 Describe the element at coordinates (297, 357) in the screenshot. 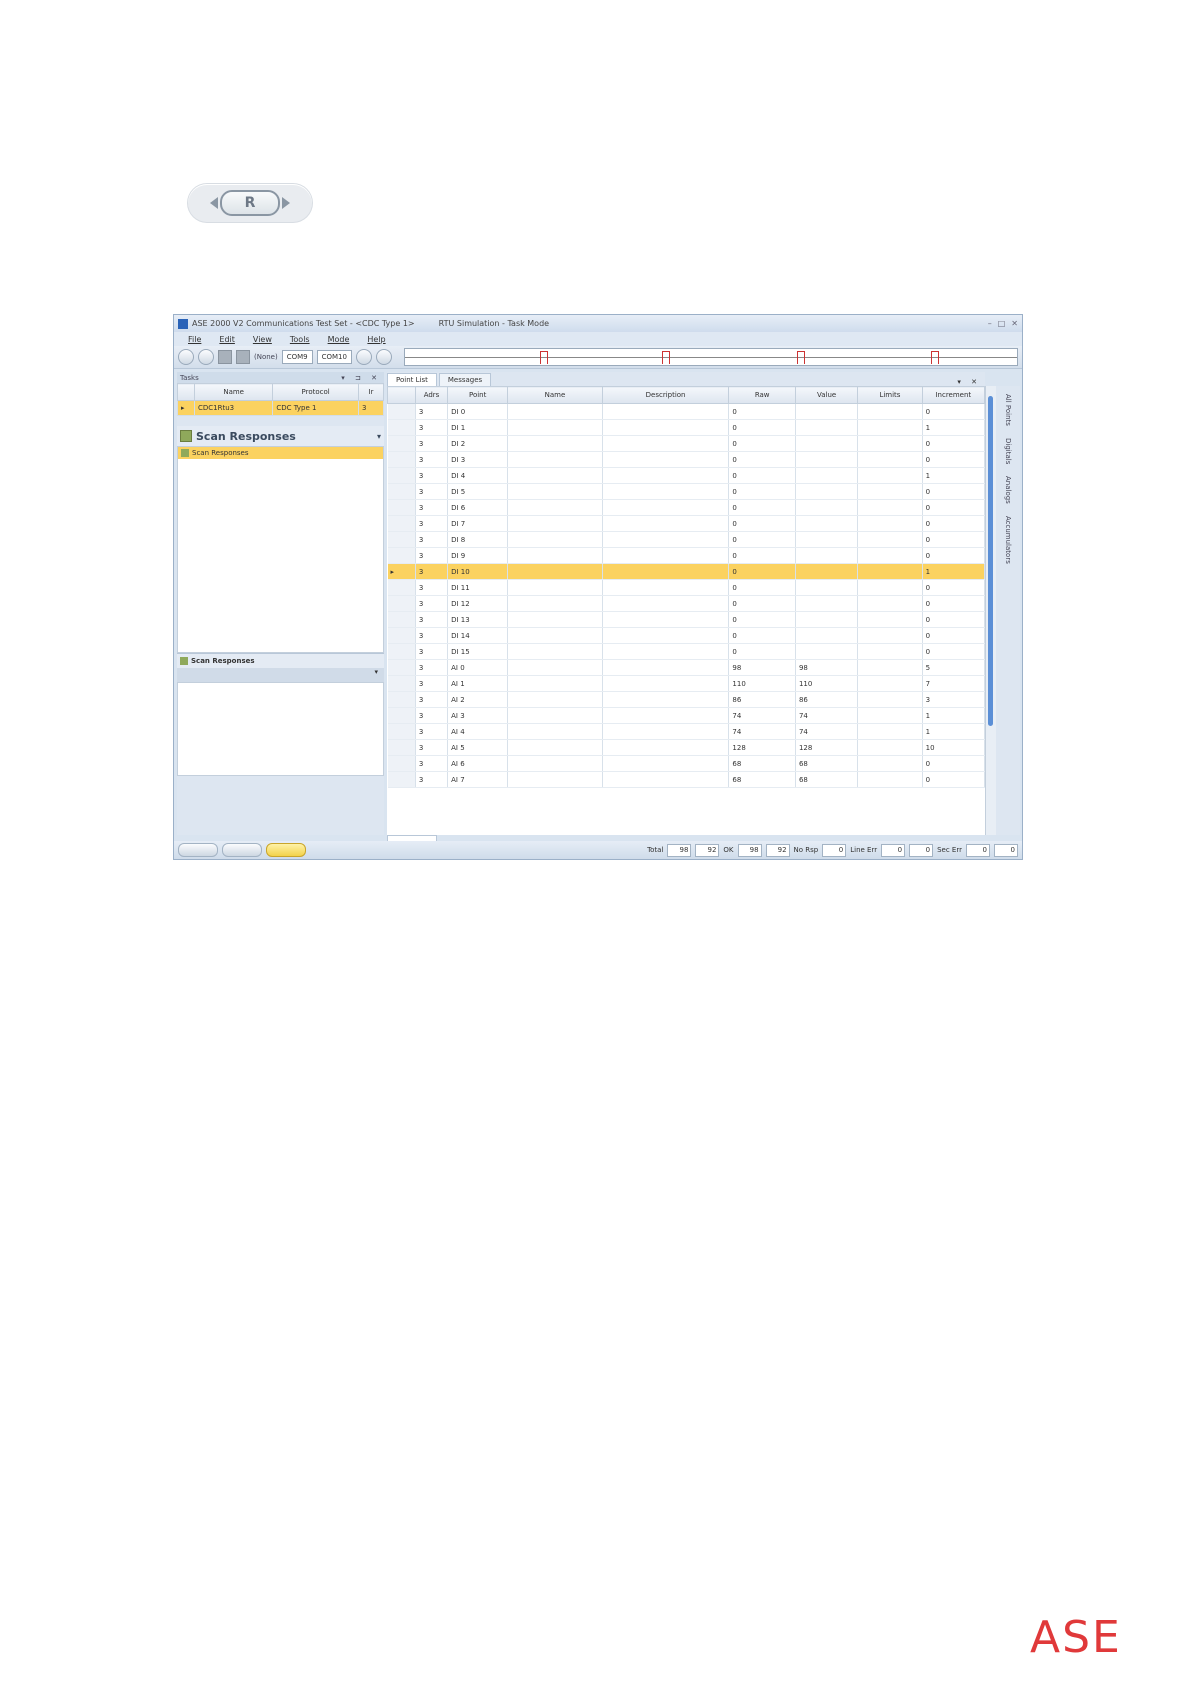

I see `port1-select: COM9` at that location.